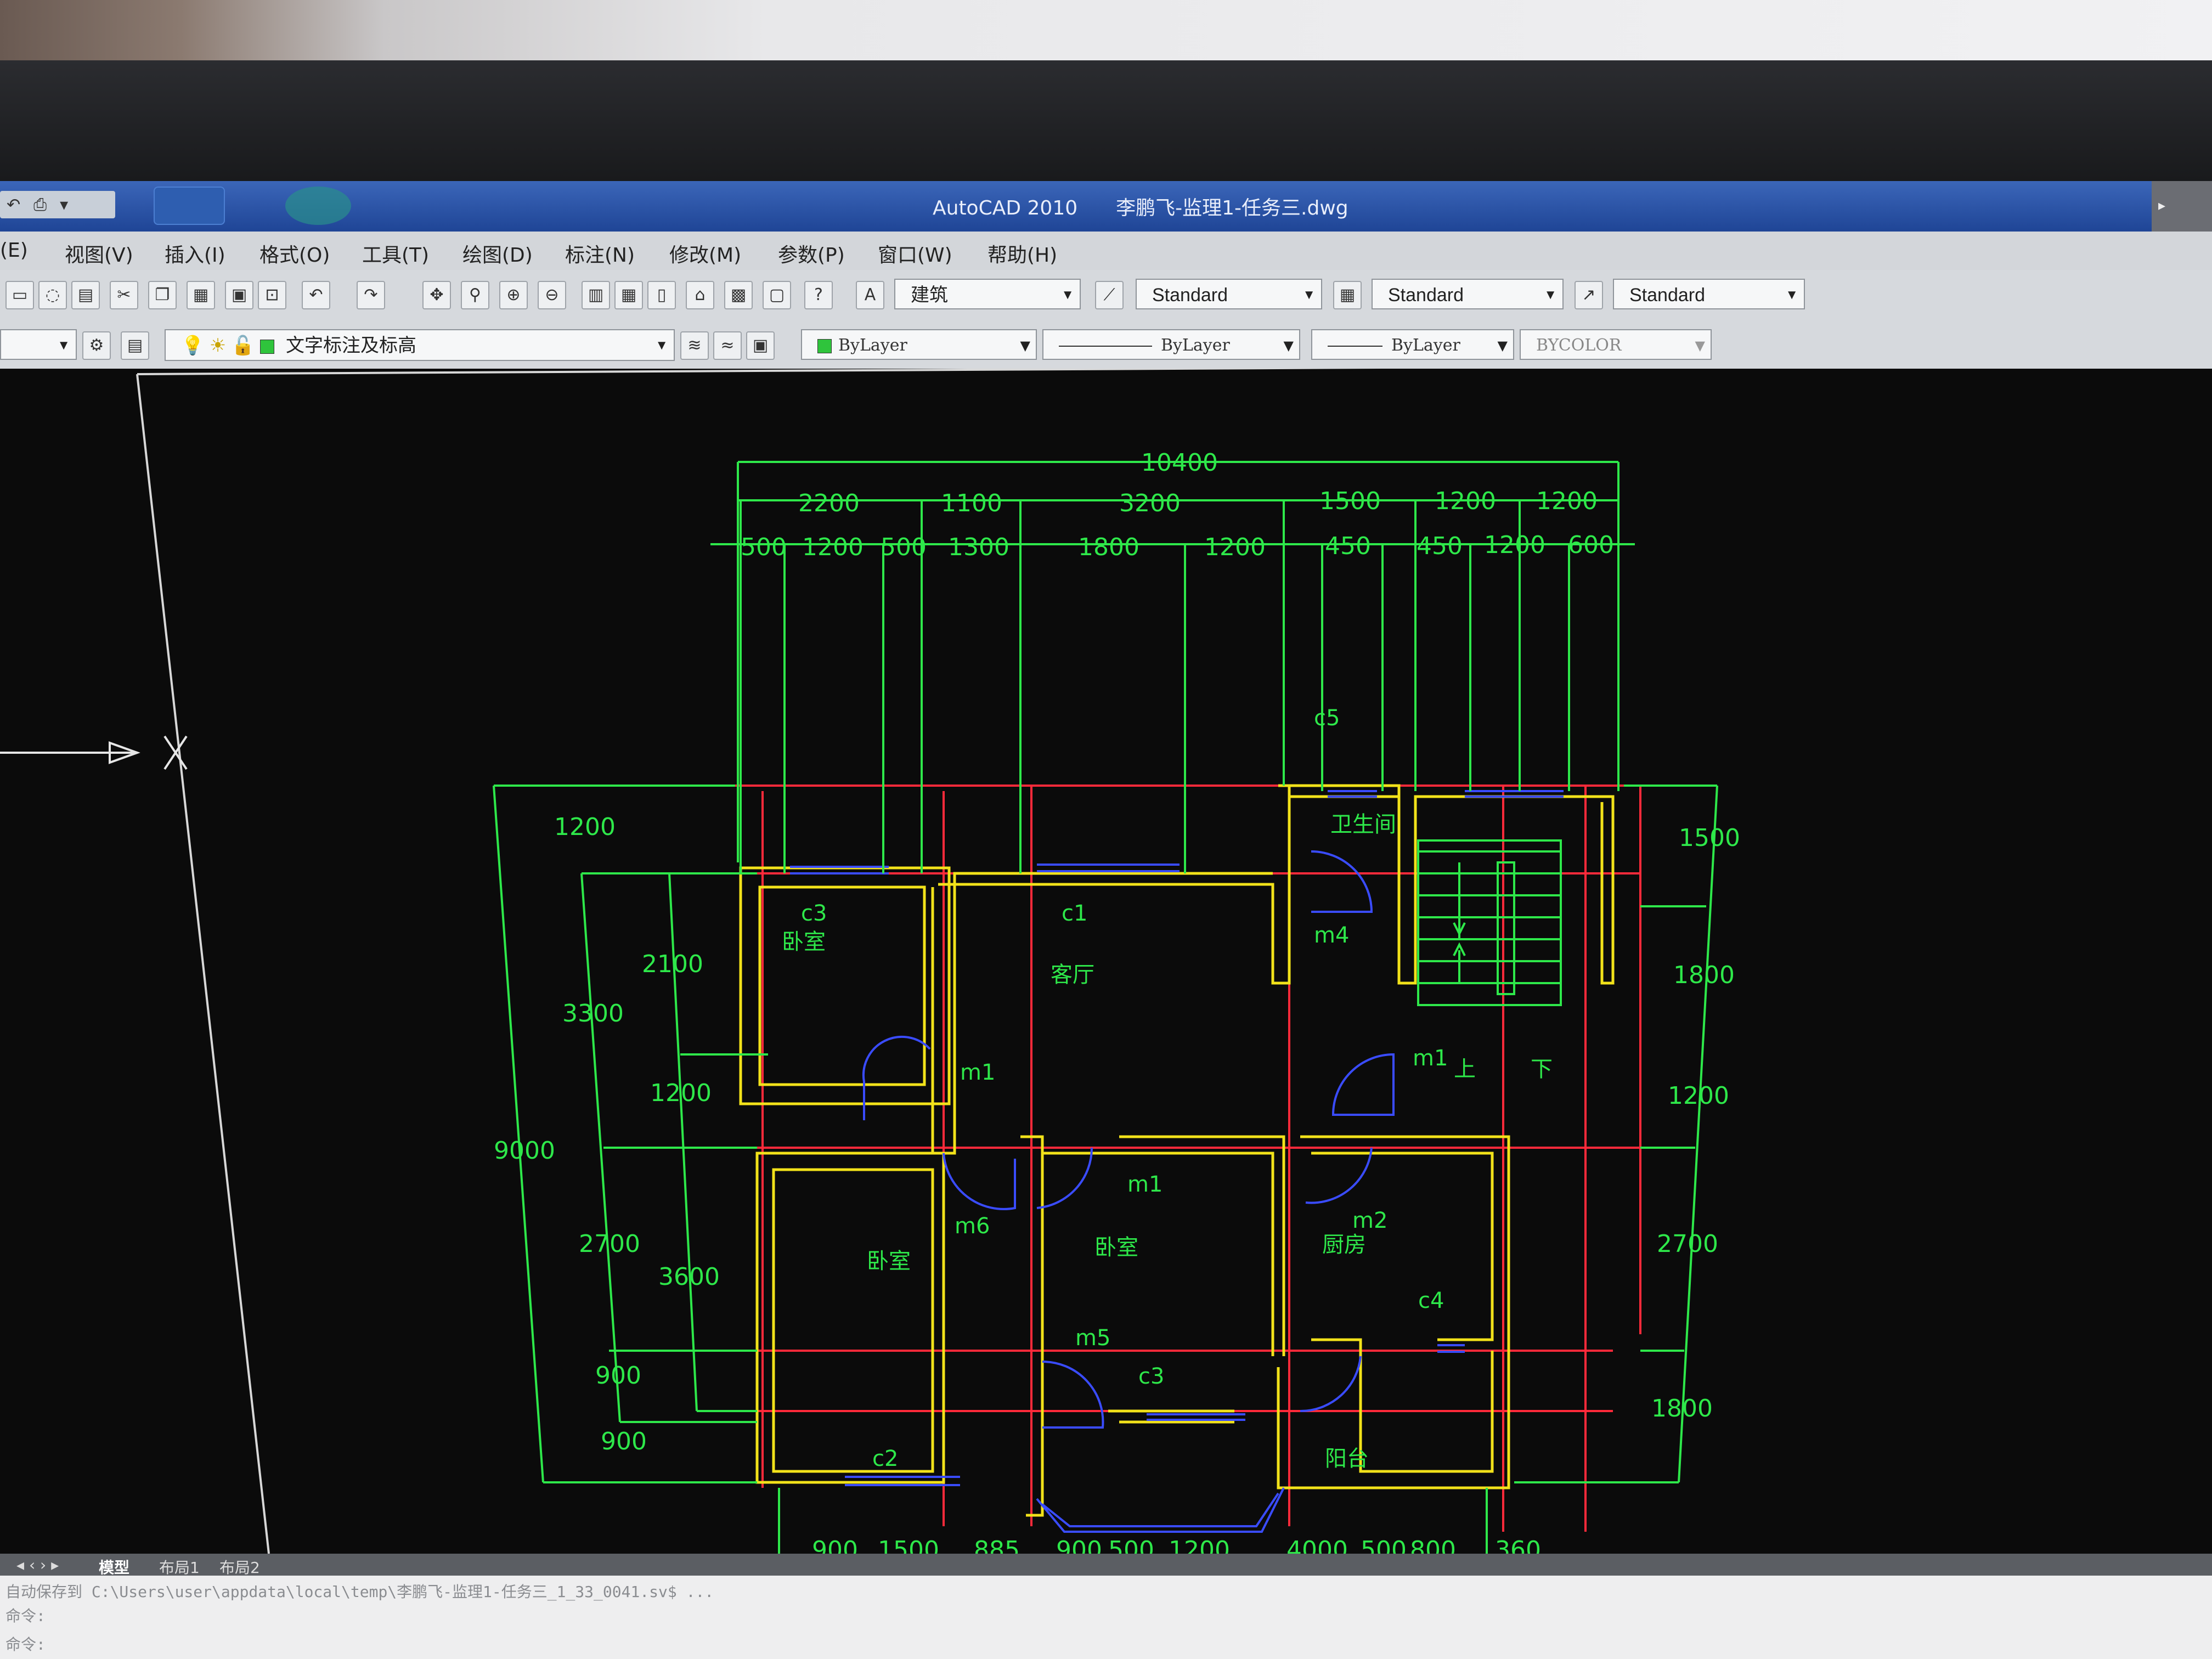  Describe the element at coordinates (2182, 207) in the screenshot. I see `window-side-tab: ▸` at that location.